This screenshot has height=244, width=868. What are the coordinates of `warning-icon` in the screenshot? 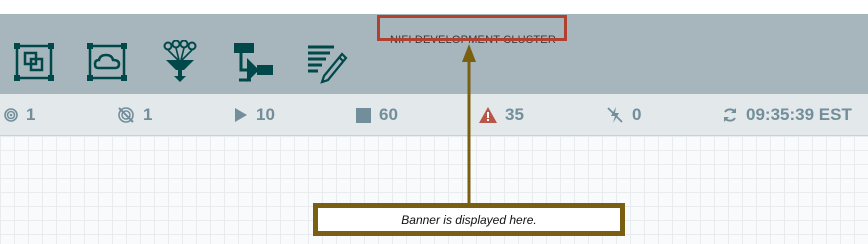 It's located at (488, 115).